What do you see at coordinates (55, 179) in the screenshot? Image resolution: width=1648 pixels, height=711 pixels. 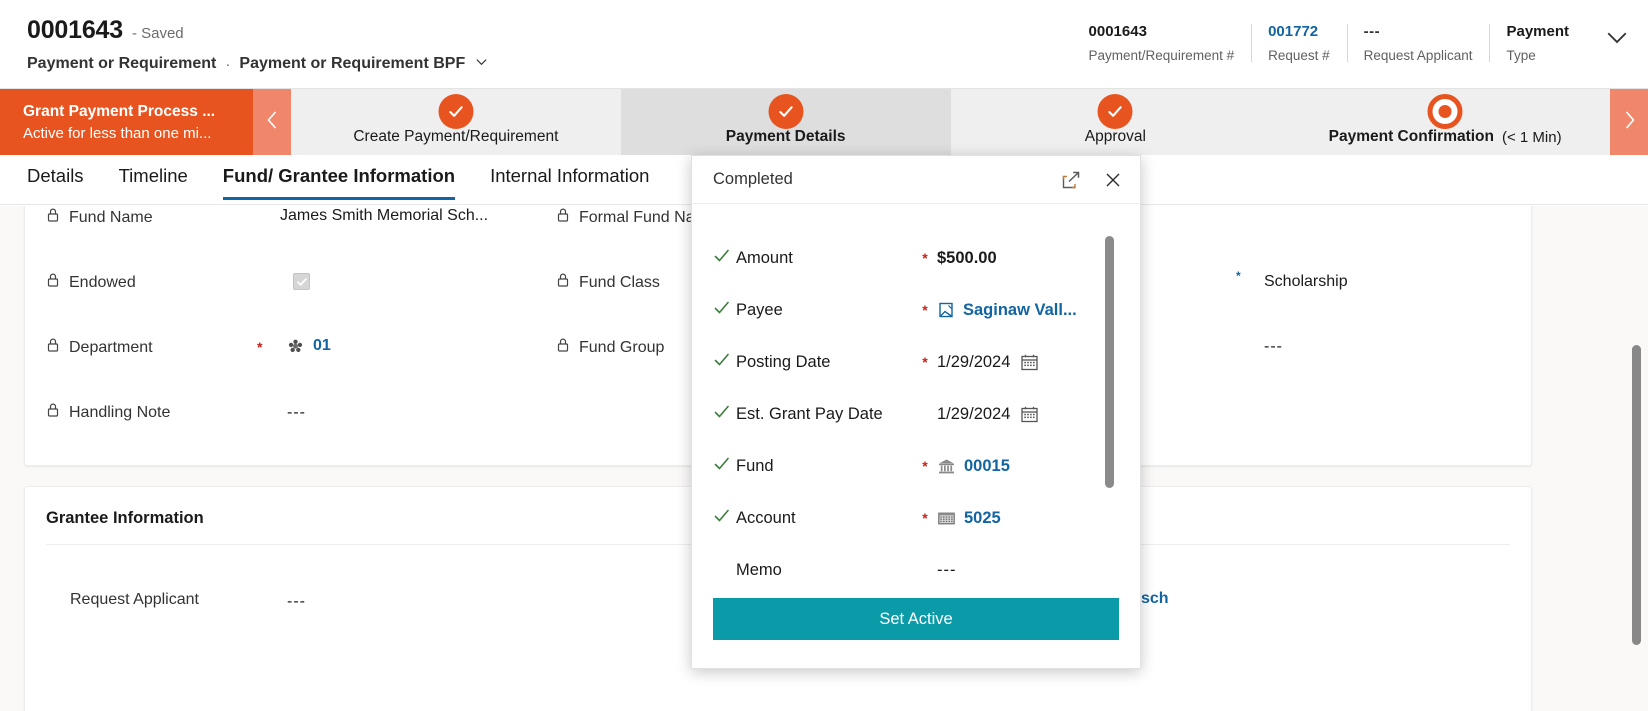 I see `tab-details: Details` at bounding box center [55, 179].